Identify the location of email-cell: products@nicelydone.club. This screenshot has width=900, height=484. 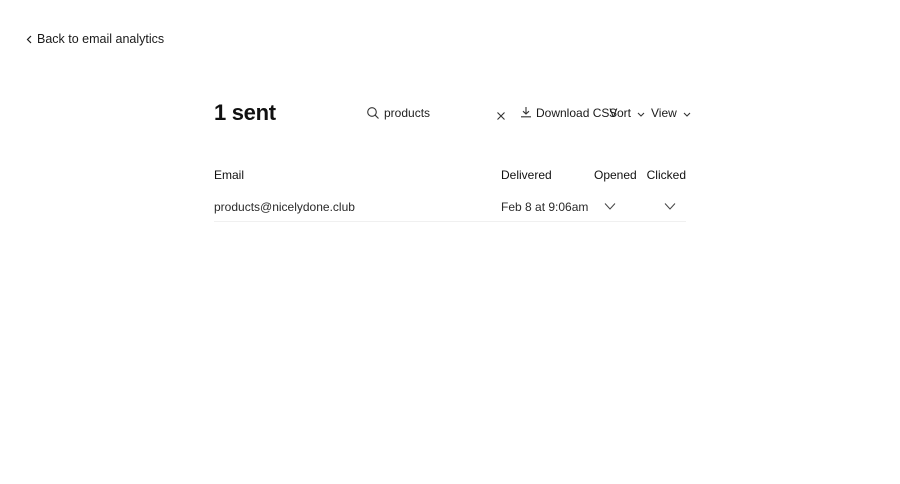
(284, 207).